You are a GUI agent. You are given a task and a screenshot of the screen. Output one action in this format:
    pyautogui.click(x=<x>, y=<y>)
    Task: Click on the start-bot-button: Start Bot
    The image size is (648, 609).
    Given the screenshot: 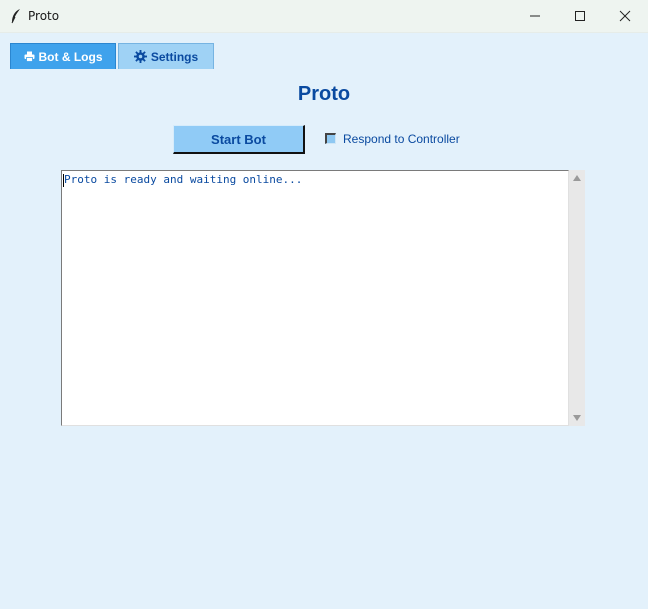 What is the action you would take?
    pyautogui.click(x=239, y=139)
    